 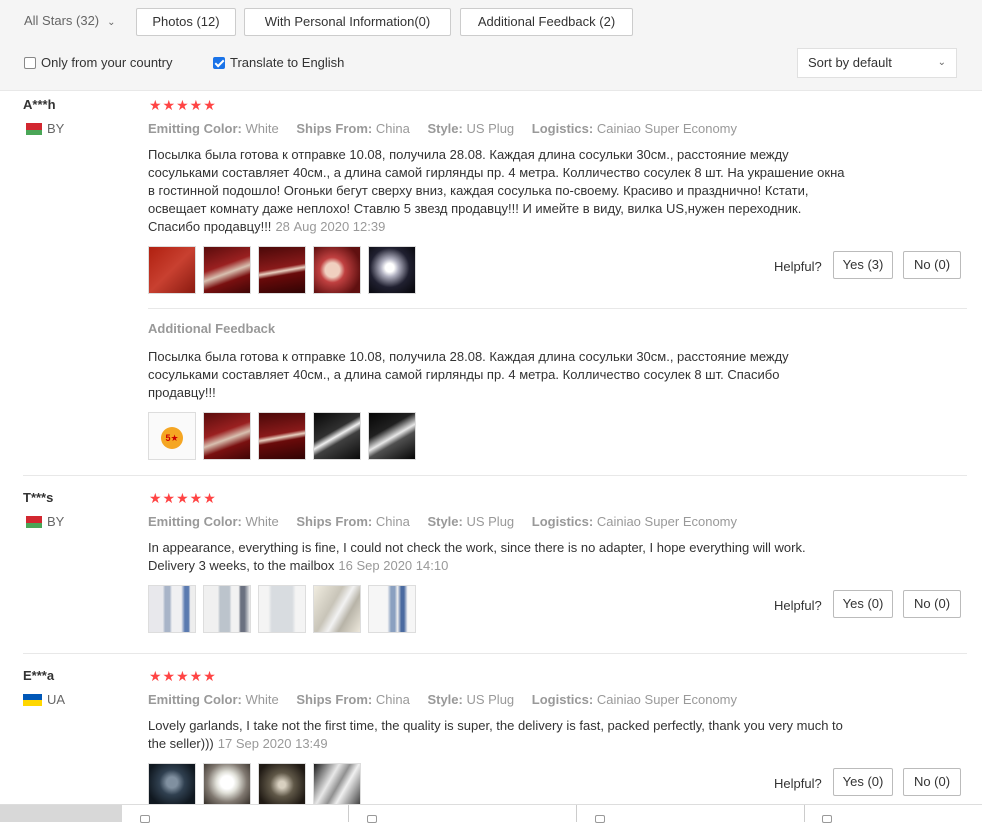 What do you see at coordinates (61, 813) in the screenshot?
I see `bottom-bar-segment` at bounding box center [61, 813].